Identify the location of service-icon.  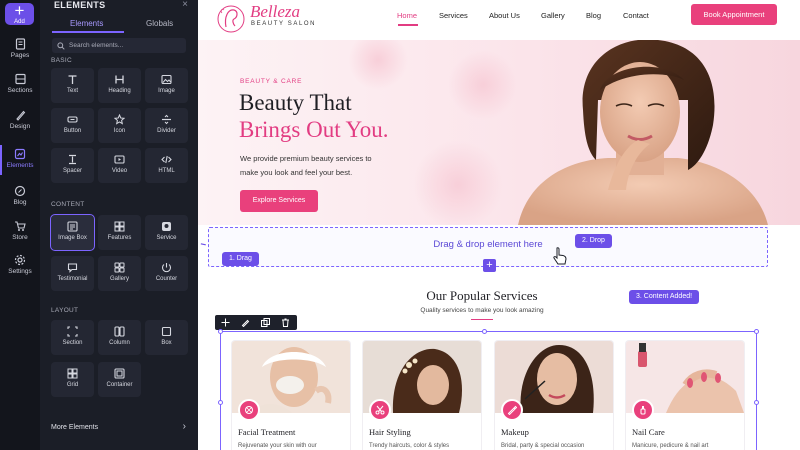
(166, 226).